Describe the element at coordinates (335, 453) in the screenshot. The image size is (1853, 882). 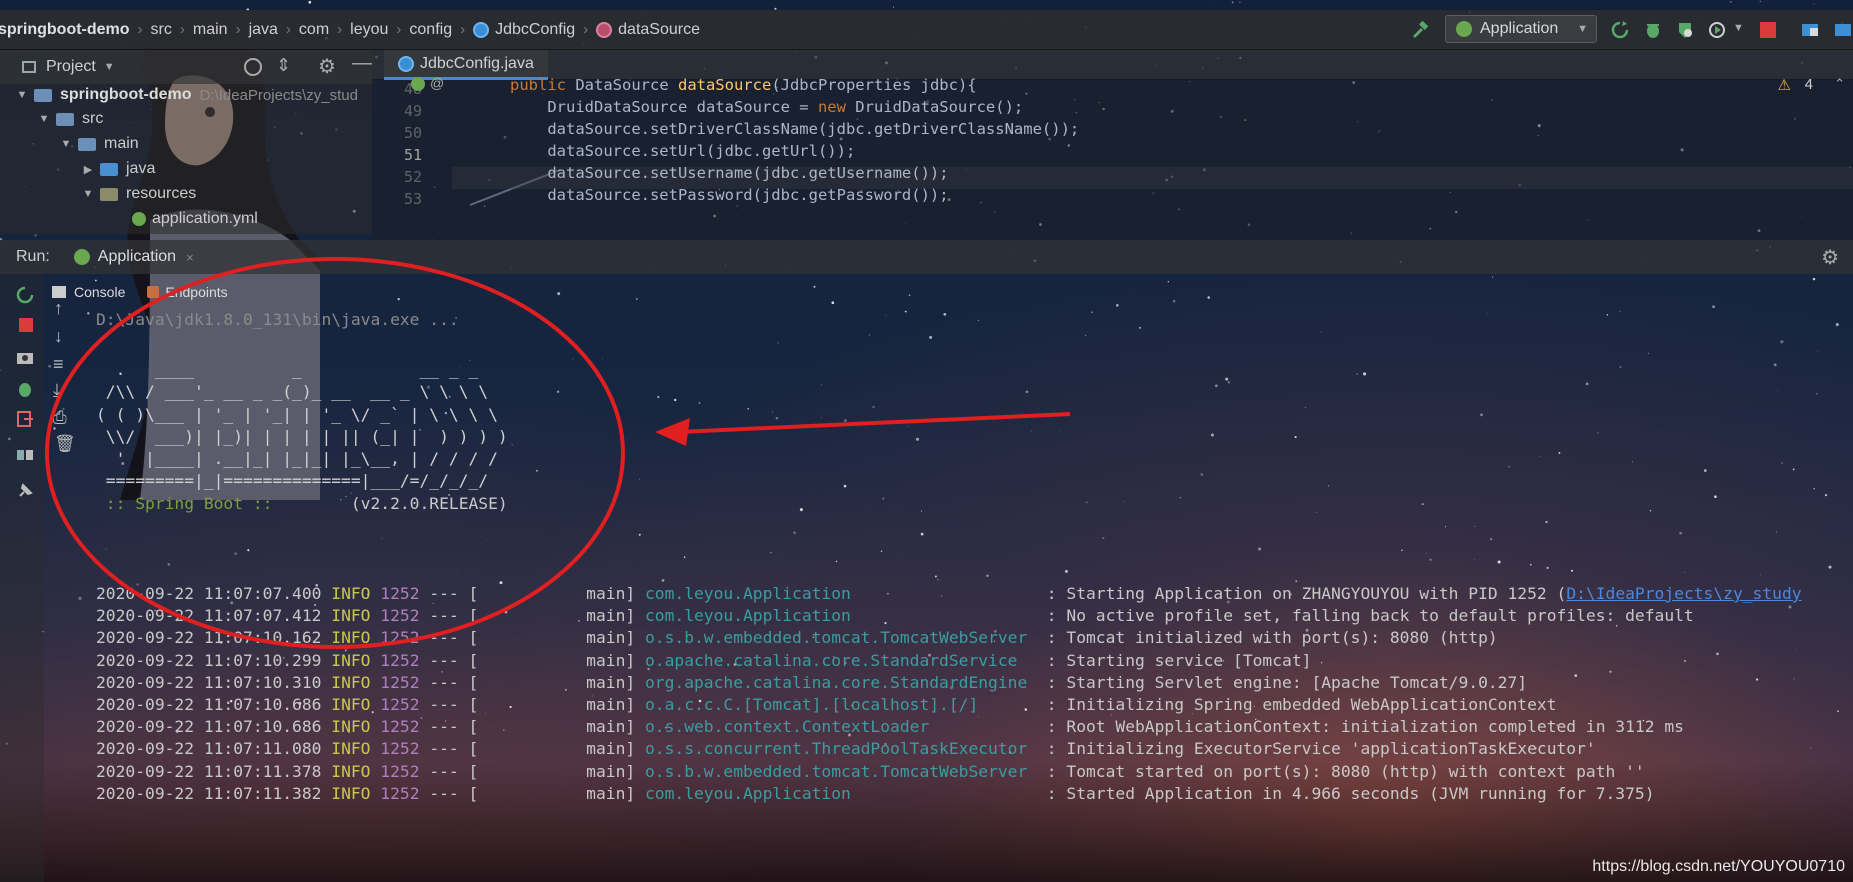
I see `annotation-ellipse` at that location.